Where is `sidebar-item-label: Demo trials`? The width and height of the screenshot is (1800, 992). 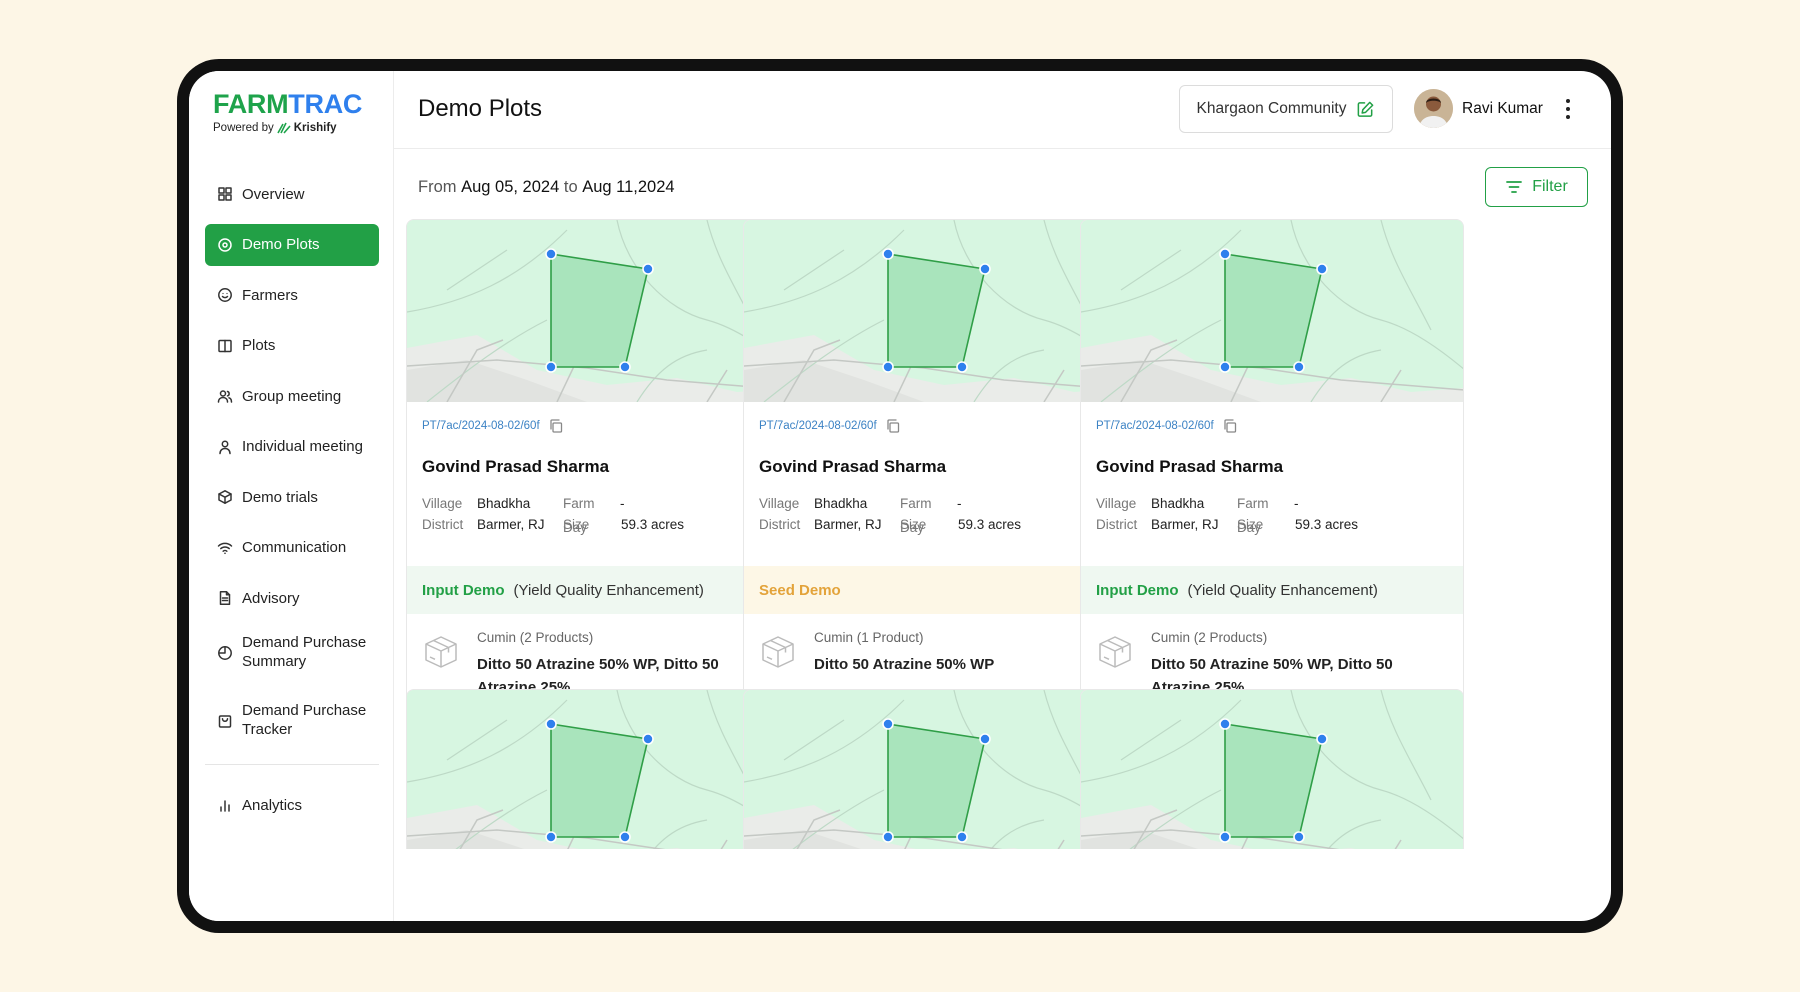
sidebar-item-label: Demo trials is located at coordinates (280, 497).